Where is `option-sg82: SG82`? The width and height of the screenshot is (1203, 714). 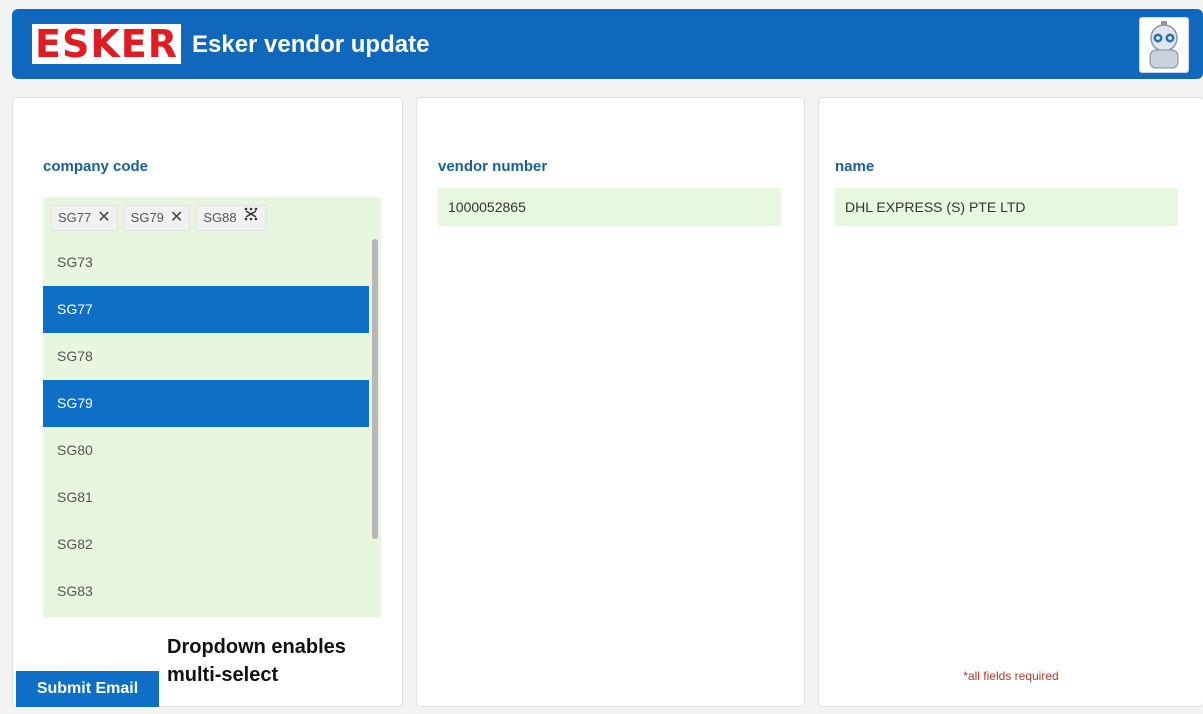
option-sg82: SG82 is located at coordinates (206, 544).